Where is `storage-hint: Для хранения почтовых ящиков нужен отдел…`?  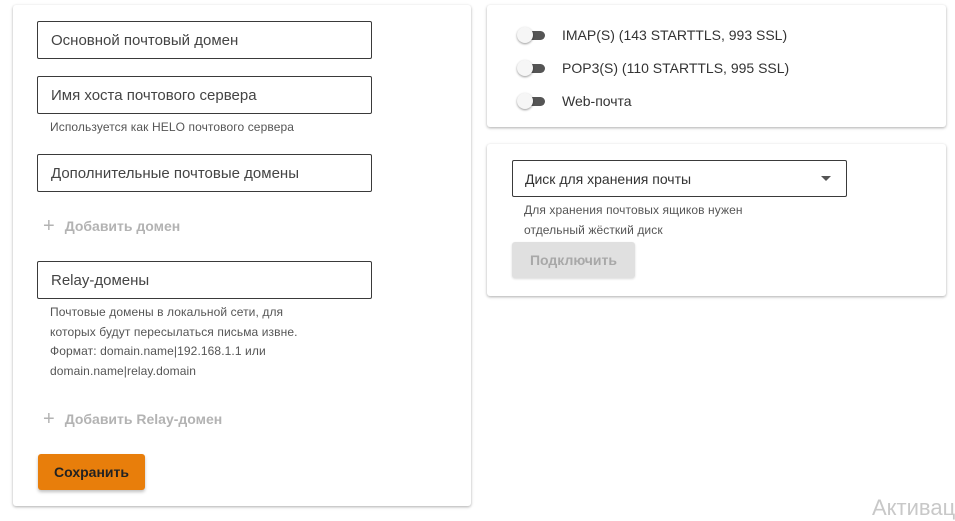
storage-hint: Для хранения почтовых ящиков нужен отдел… is located at coordinates (633, 220).